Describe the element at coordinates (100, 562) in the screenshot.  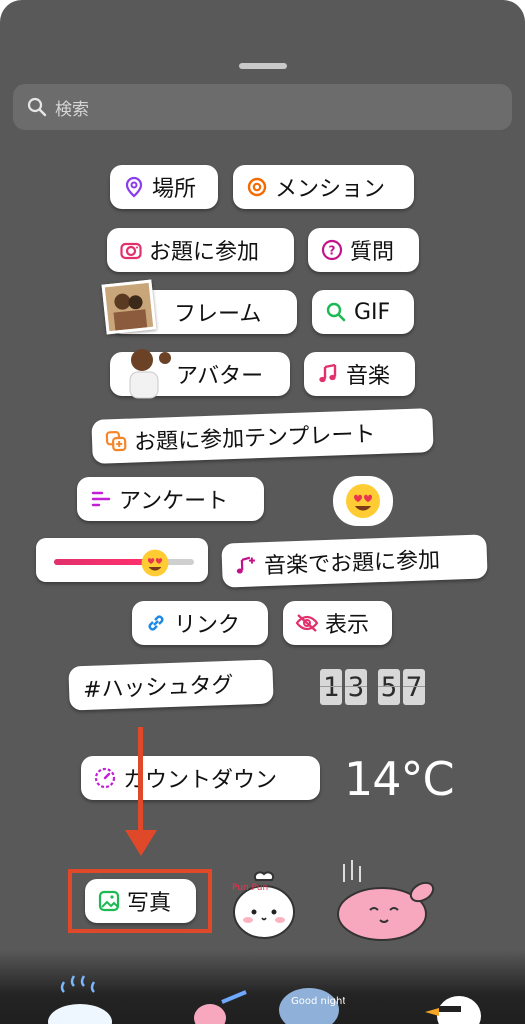
I see `slider-fill` at that location.